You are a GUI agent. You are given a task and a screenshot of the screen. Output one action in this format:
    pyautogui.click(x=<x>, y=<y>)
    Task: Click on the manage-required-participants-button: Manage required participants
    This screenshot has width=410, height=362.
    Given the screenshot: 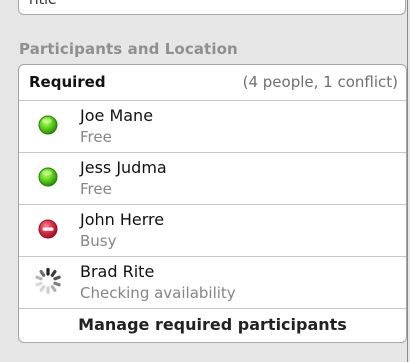 What is the action you would take?
    pyautogui.click(x=212, y=324)
    